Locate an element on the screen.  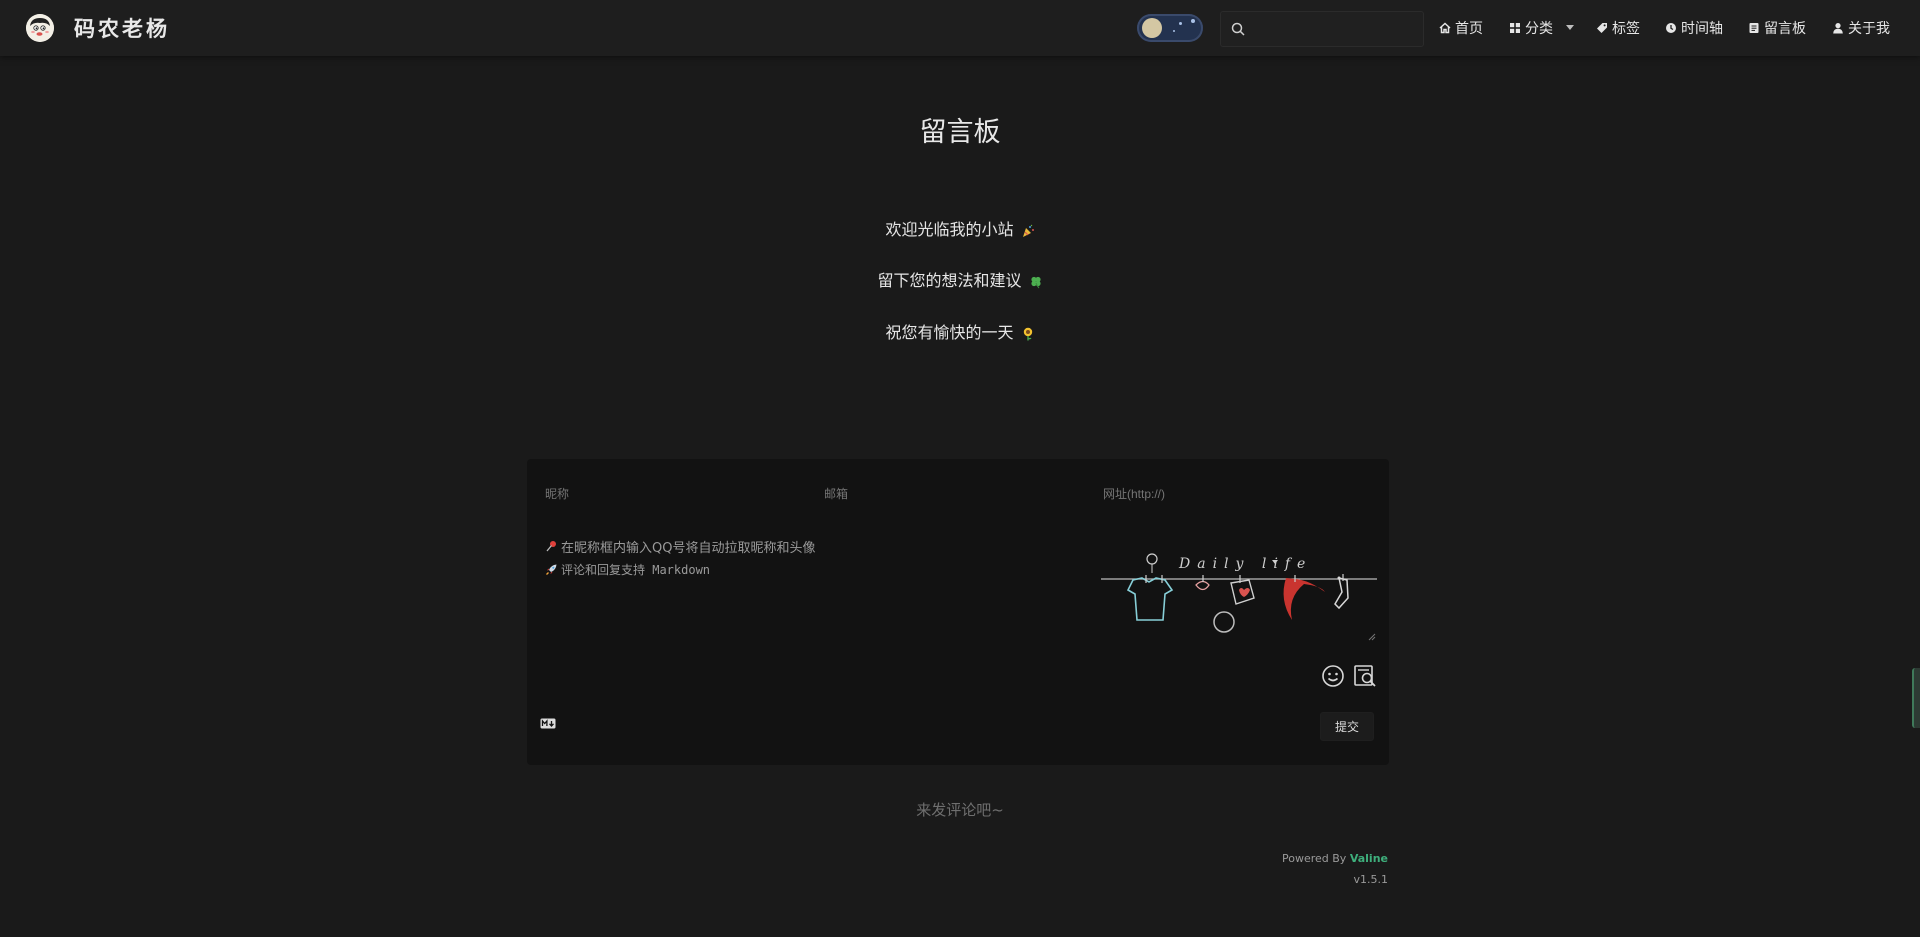
board-icon is located at coordinates (1754, 28).